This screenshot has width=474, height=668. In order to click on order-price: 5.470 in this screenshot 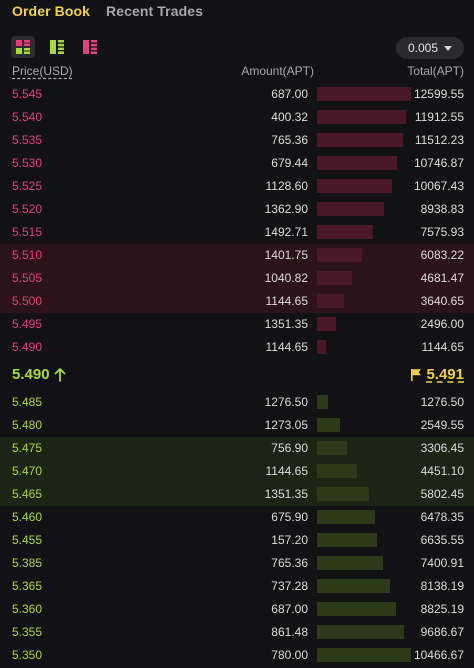, I will do `click(27, 471)`.